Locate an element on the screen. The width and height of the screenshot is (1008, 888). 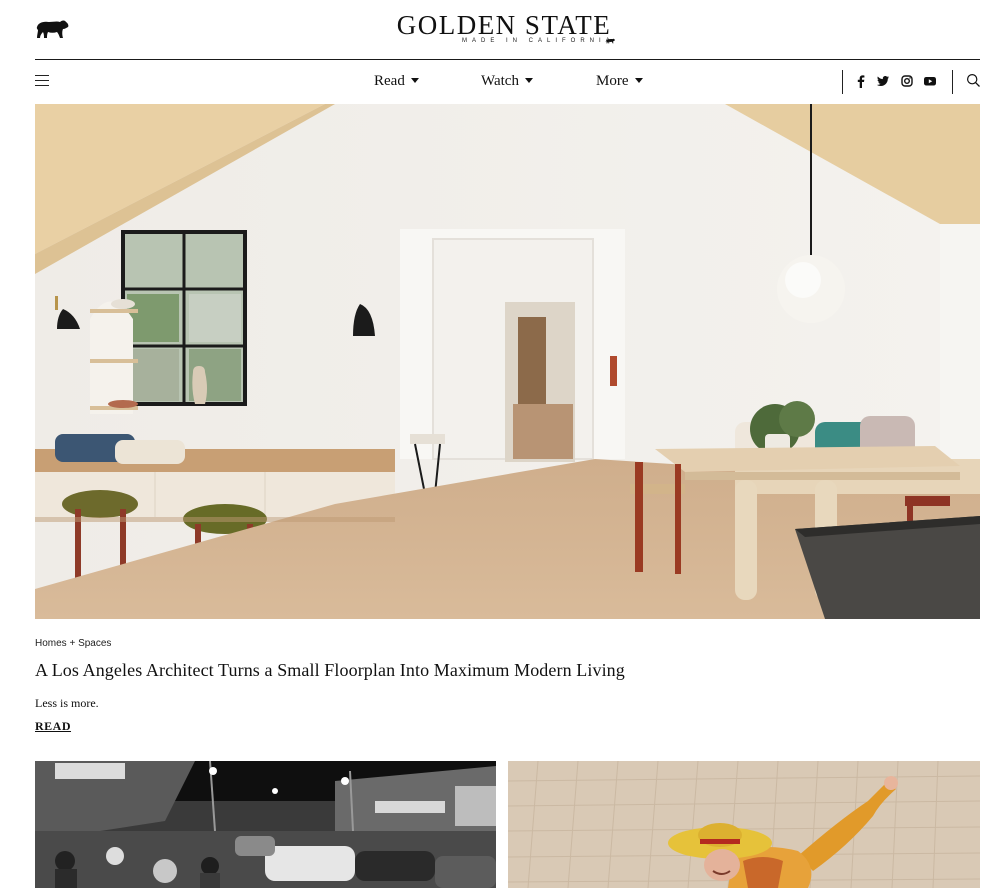
nav-watch-label: Watch is located at coordinates (500, 81).